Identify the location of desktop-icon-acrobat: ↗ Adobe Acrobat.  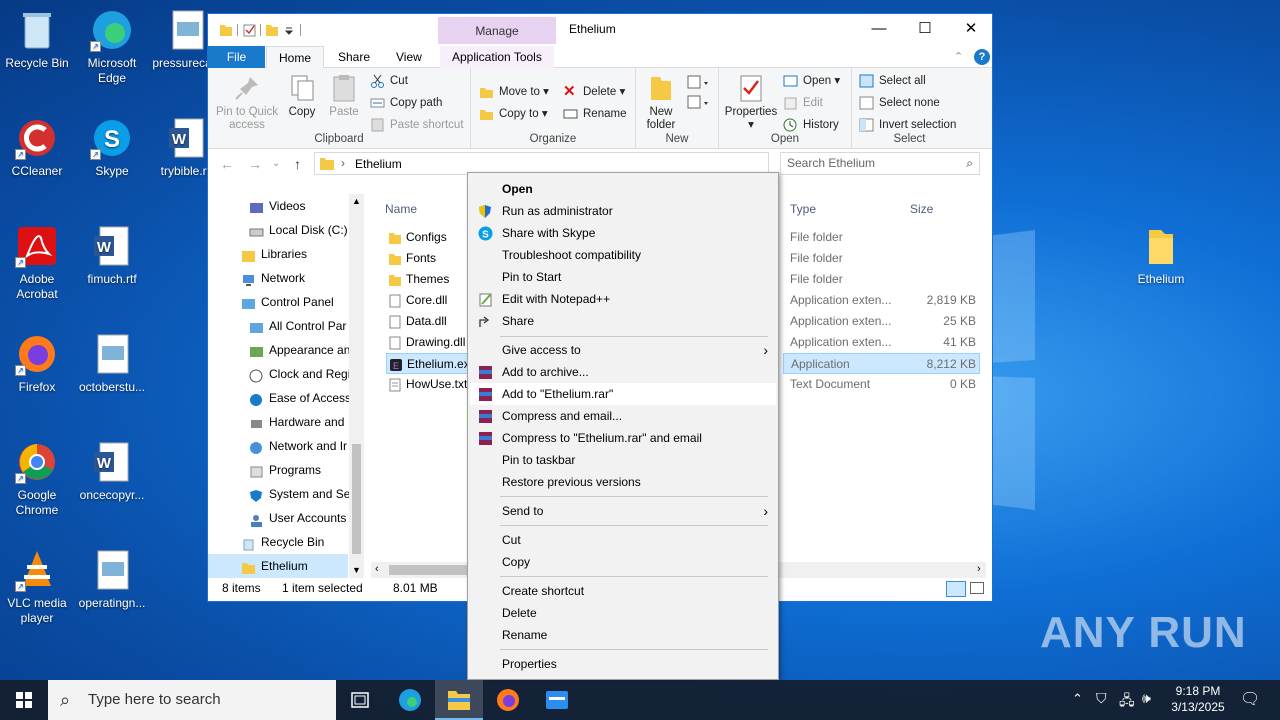
(37, 263).